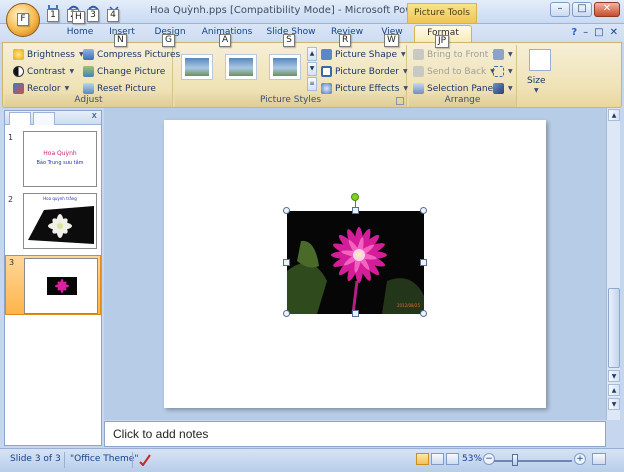  I want to click on rotate-handle, so click(355, 197).